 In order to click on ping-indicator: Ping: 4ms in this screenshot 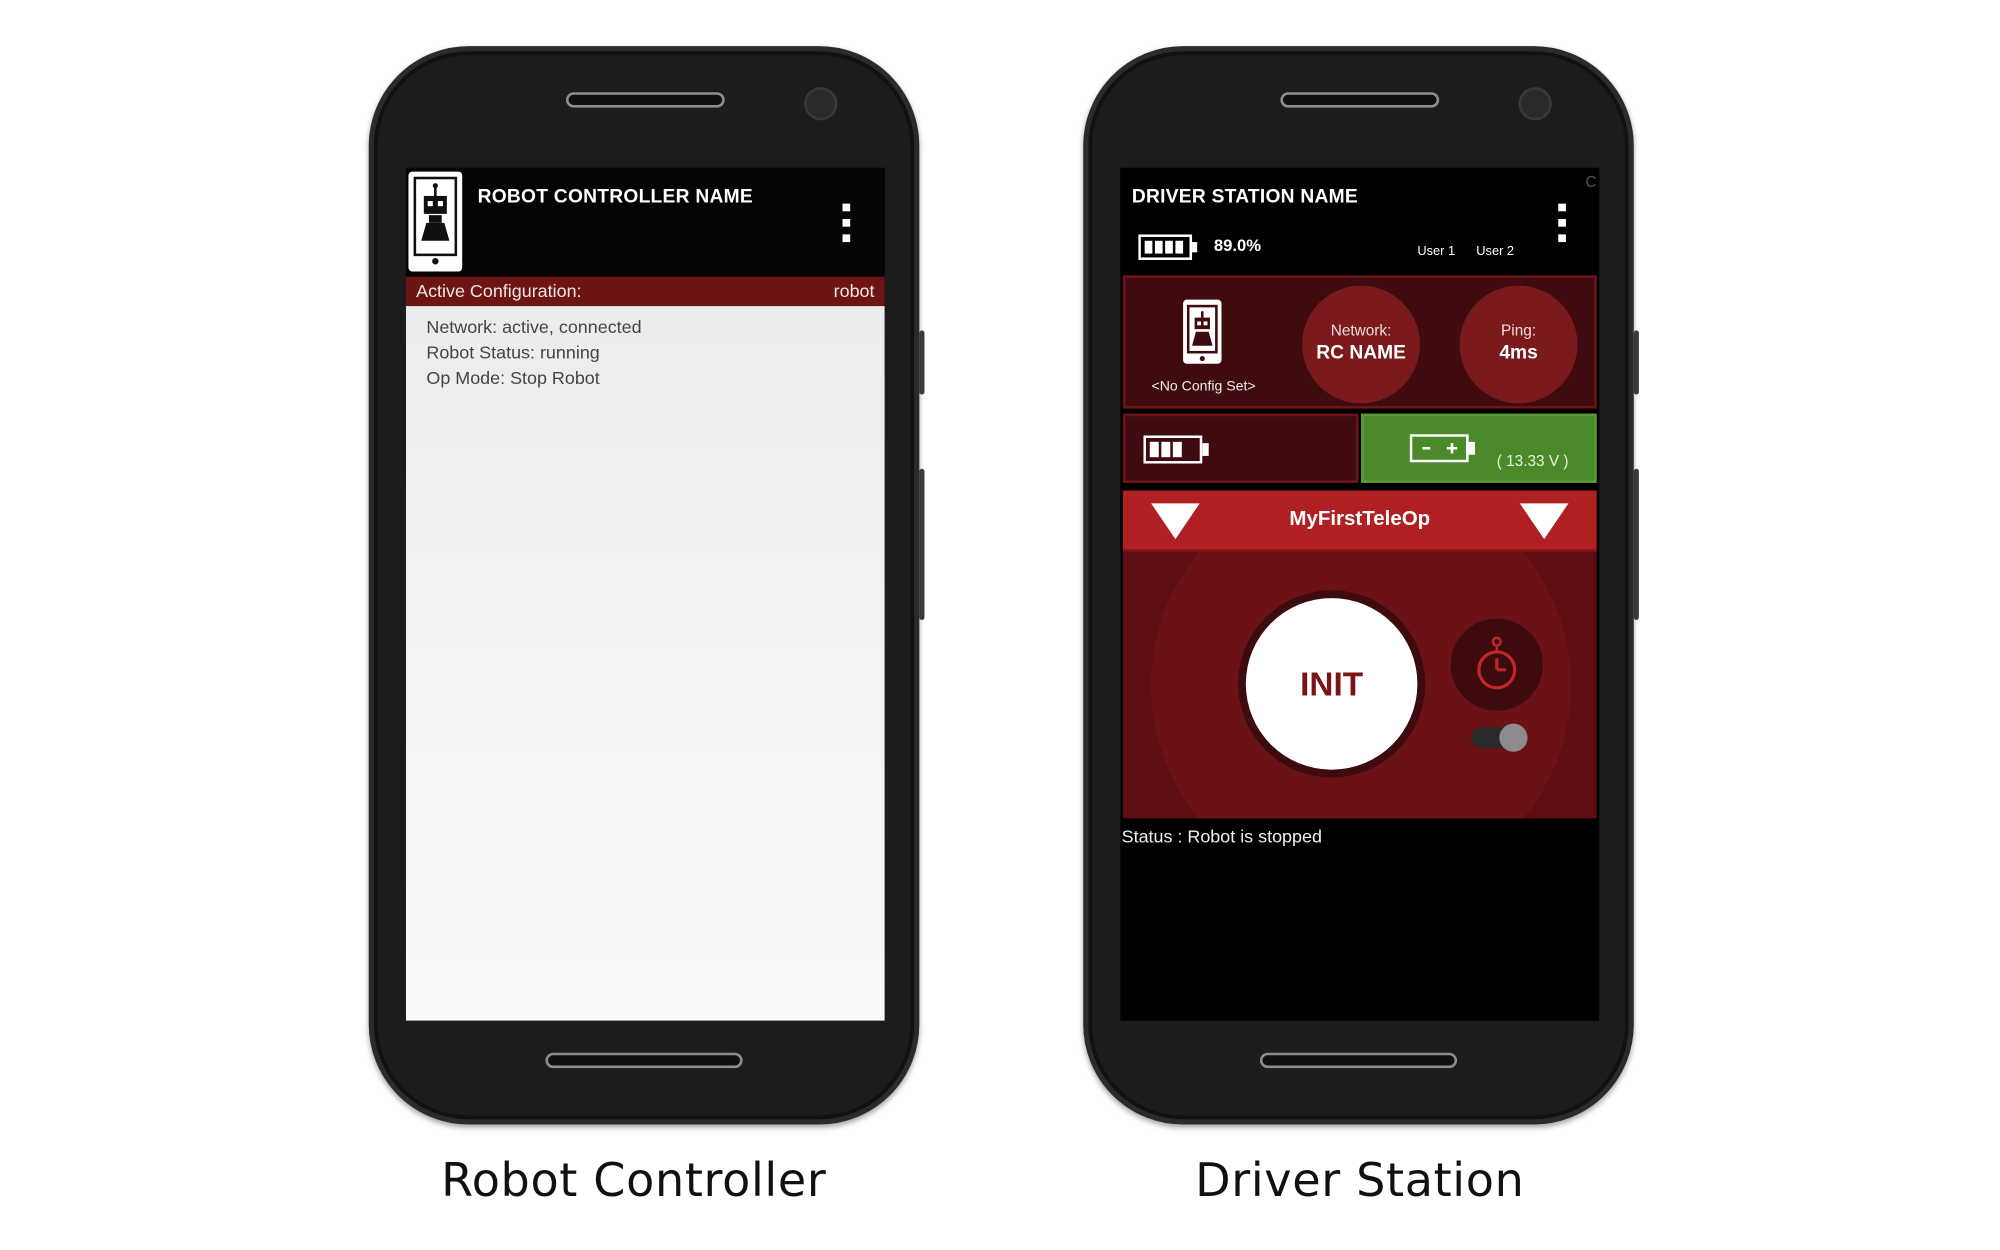, I will do `click(1518, 344)`.